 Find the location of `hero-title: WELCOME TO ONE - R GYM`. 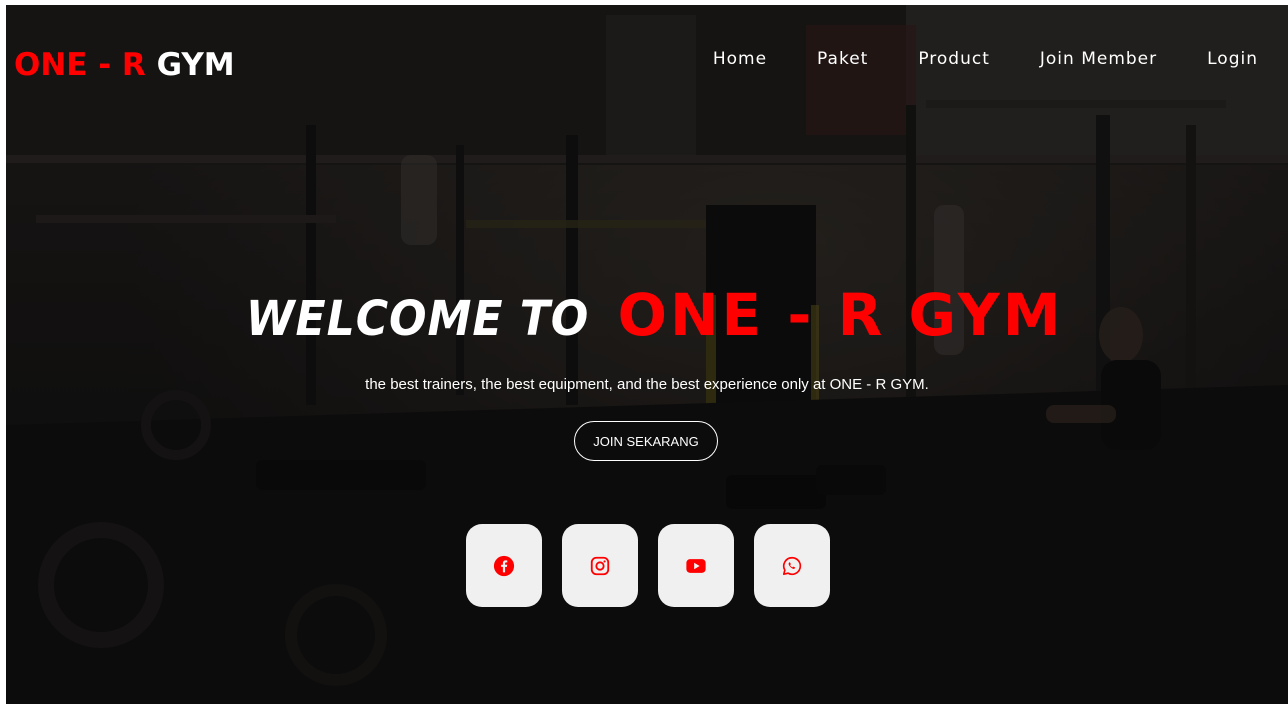

hero-title: WELCOME TO ONE - R GYM is located at coordinates (647, 315).